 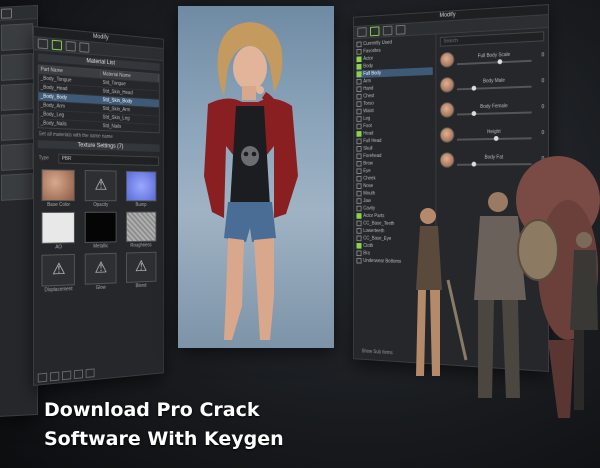 What do you see at coordinates (369, 178) in the screenshot?
I see `tree-item-label: Cheek` at bounding box center [369, 178].